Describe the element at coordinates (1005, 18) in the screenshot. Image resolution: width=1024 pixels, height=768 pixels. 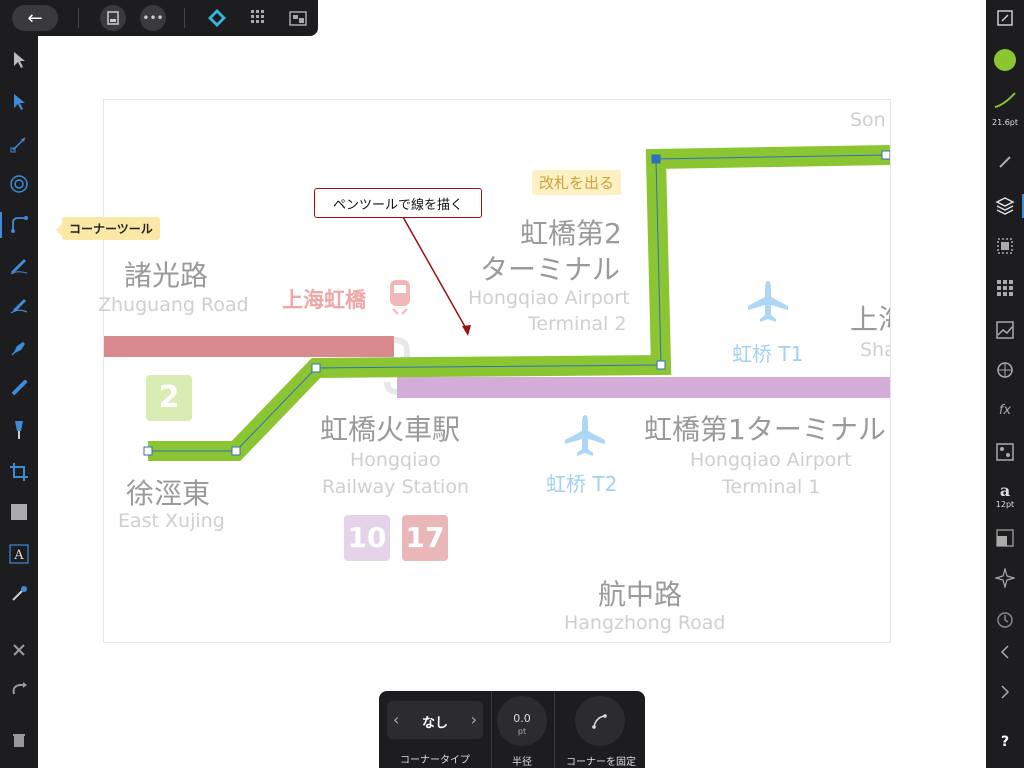
I see `fullscreen-icon` at that location.